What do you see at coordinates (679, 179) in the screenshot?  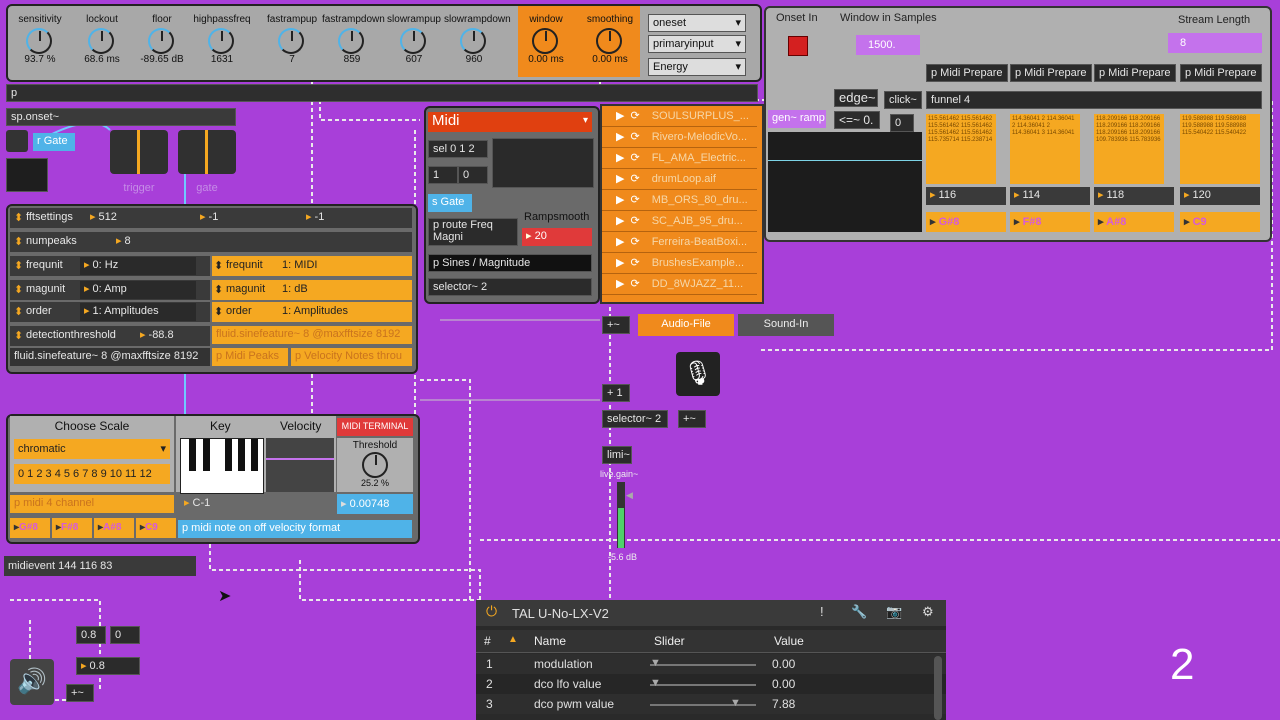 I see `clip-row: ▶ ⟳ drumLoop.aif` at bounding box center [679, 179].